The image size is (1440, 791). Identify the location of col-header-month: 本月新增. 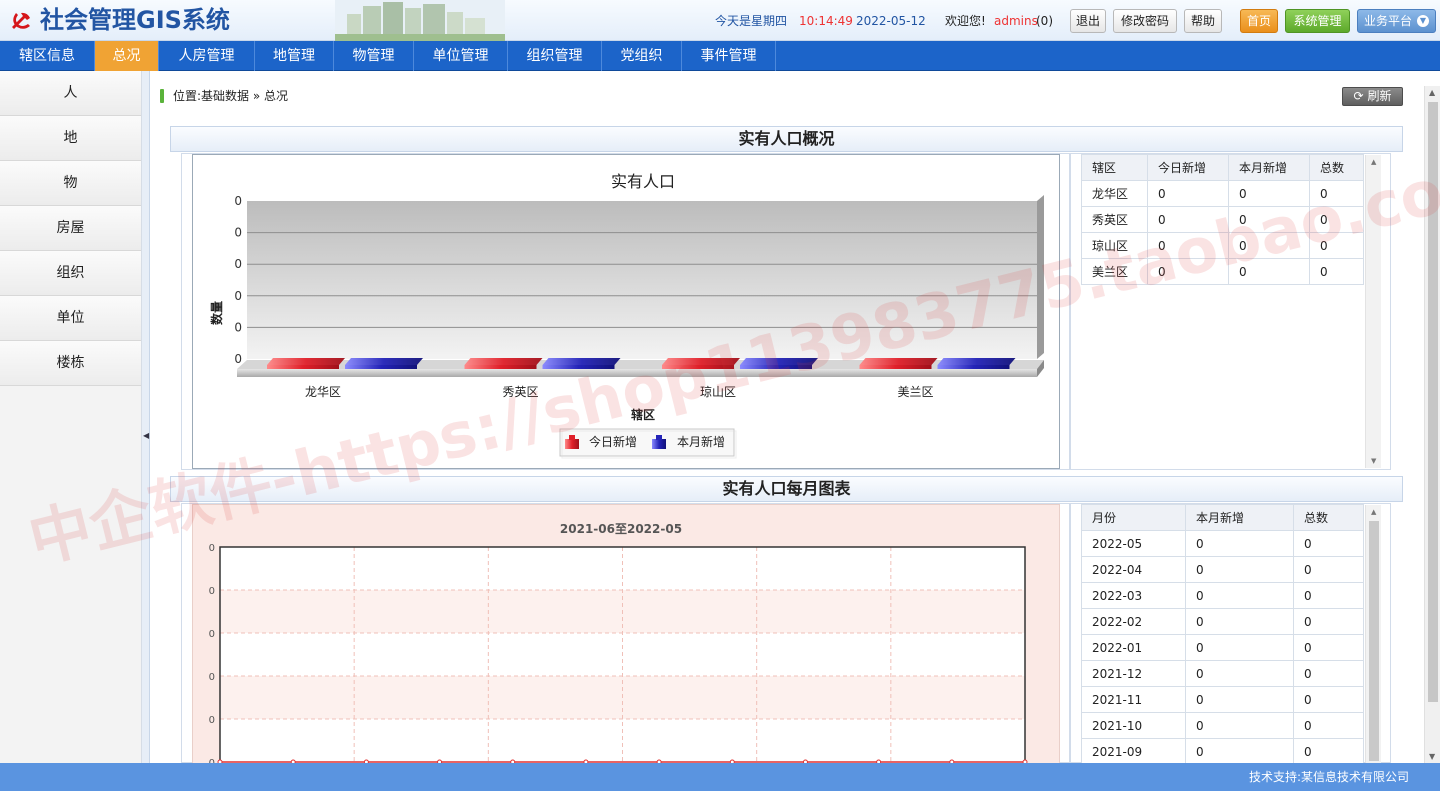
(1269, 167).